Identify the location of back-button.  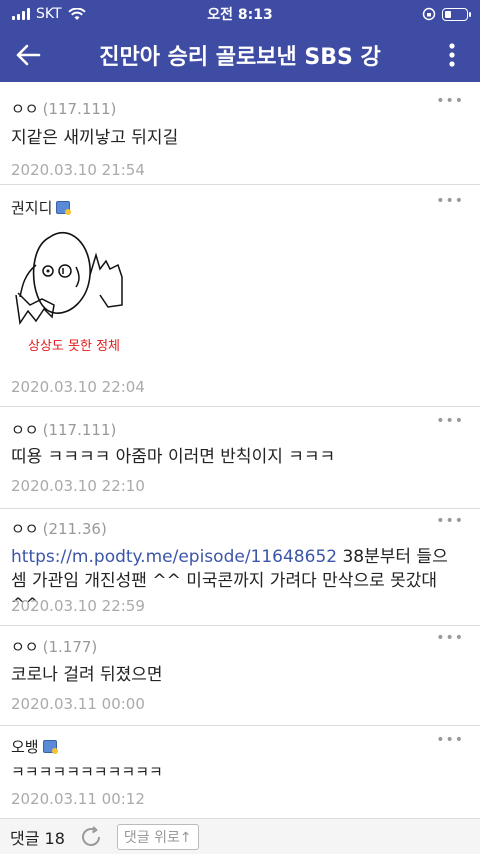
(28, 55).